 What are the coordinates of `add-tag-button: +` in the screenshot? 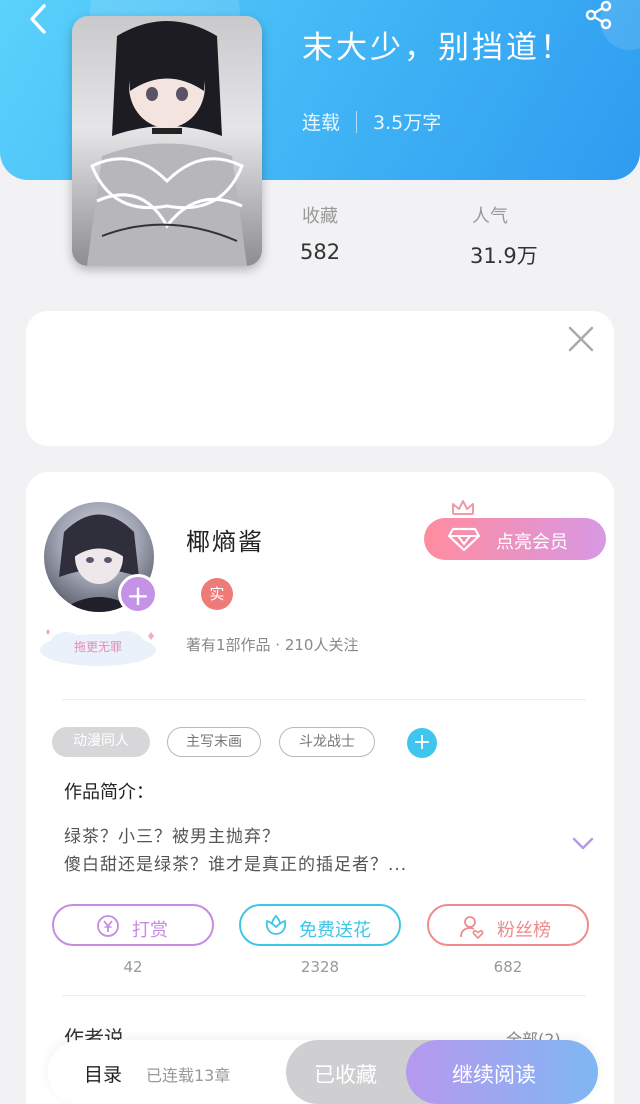 It's located at (422, 743).